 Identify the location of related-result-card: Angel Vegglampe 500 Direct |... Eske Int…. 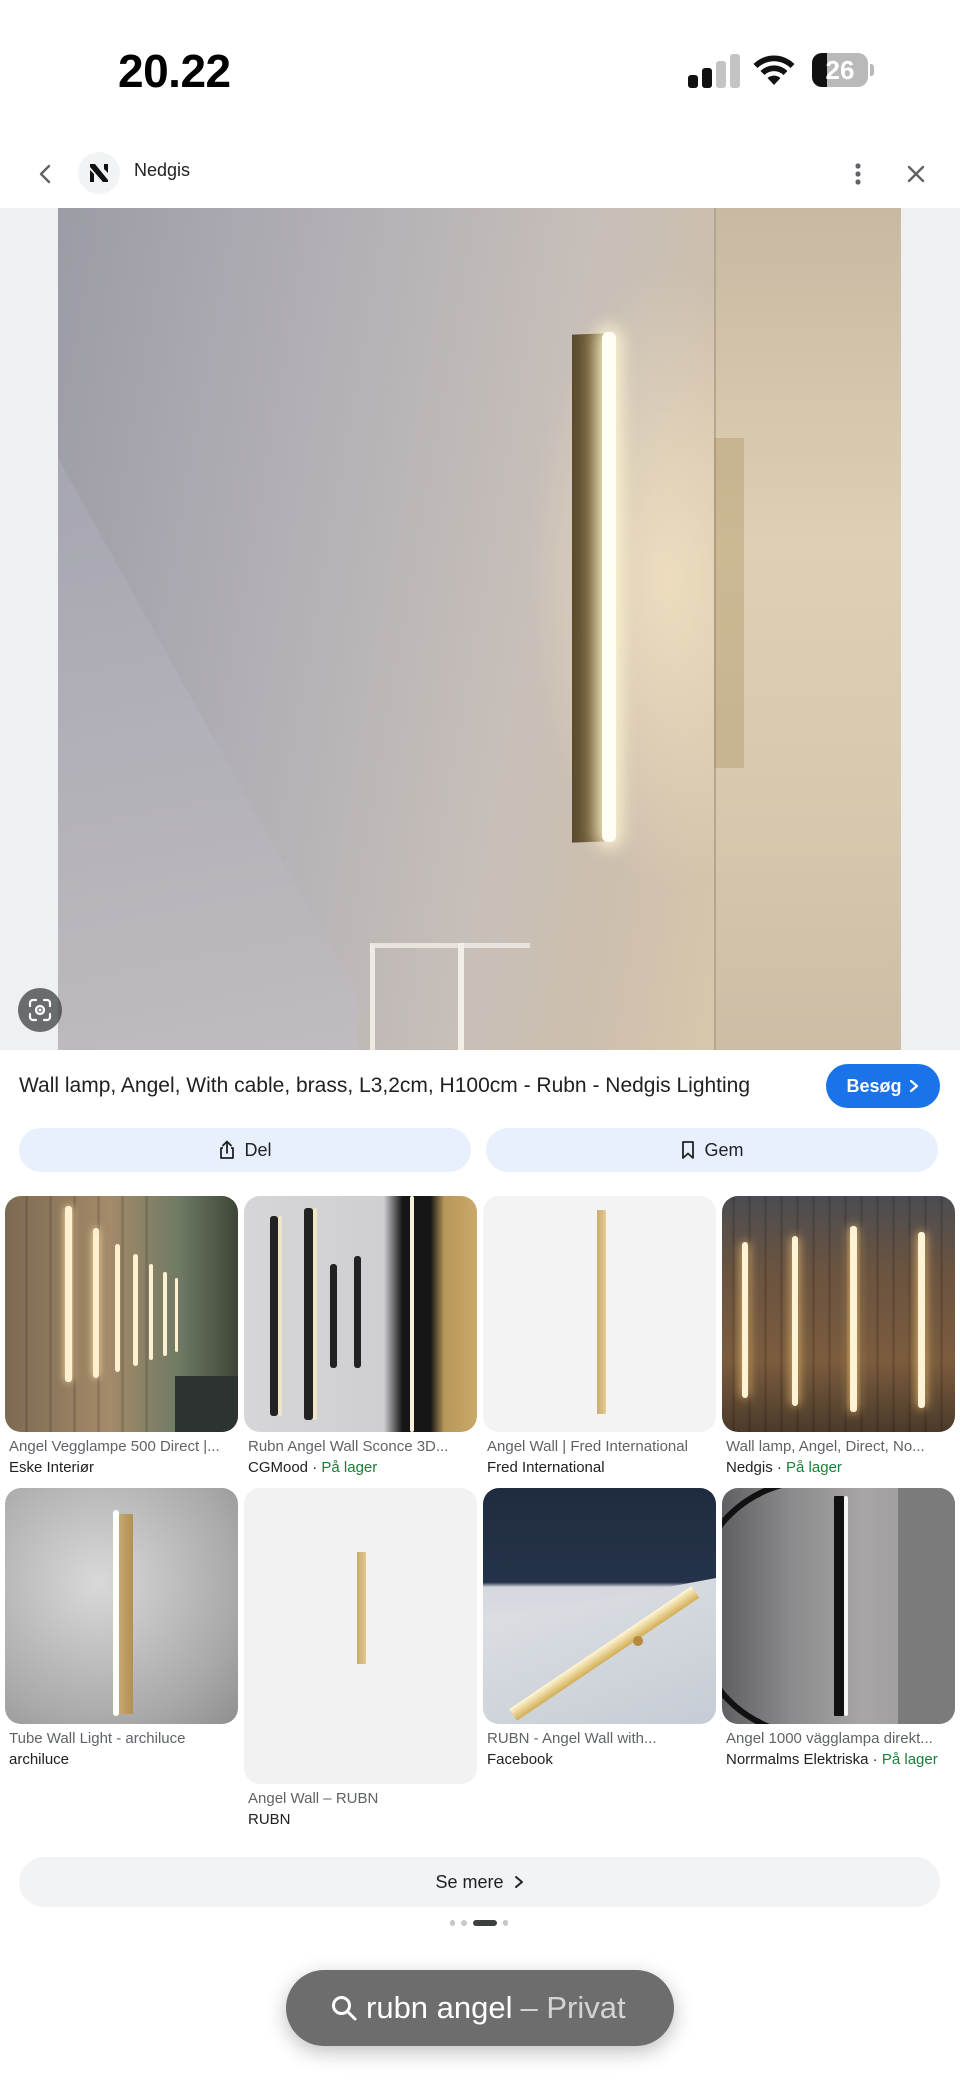
(121, 1336).